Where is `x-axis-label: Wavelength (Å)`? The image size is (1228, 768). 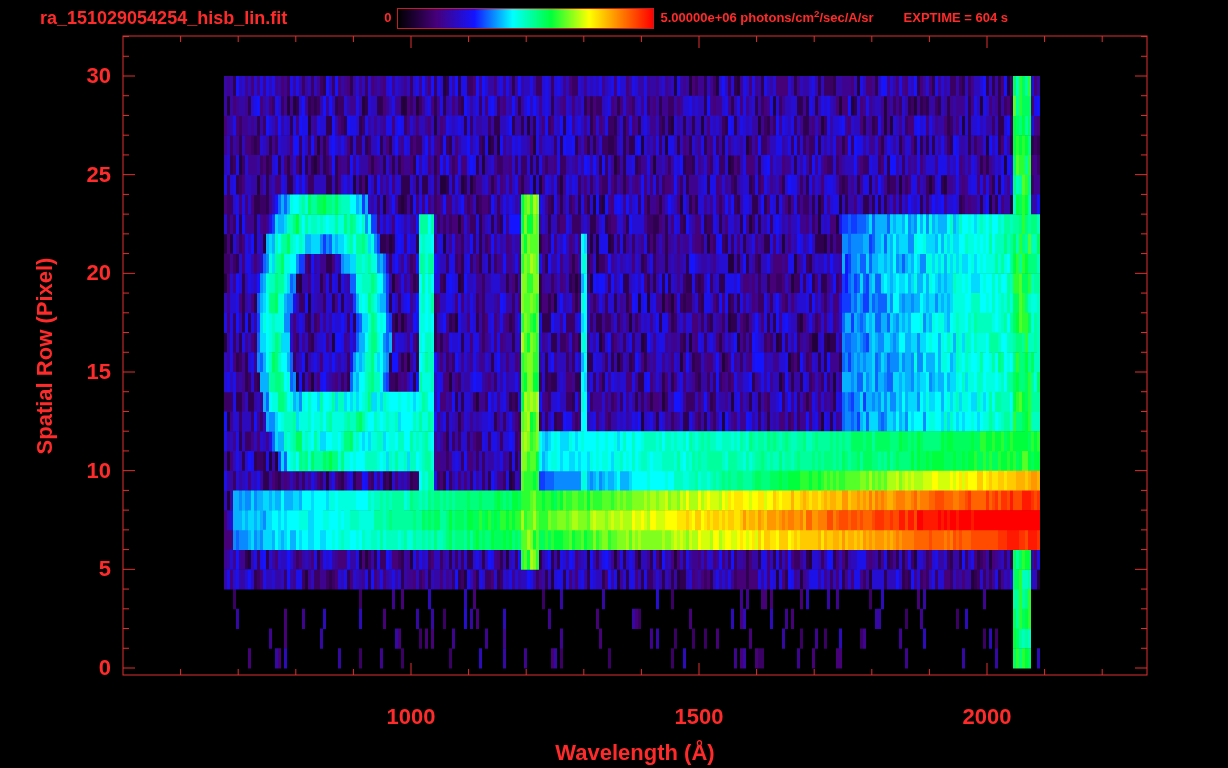 x-axis-label: Wavelength (Å) is located at coordinates (635, 753).